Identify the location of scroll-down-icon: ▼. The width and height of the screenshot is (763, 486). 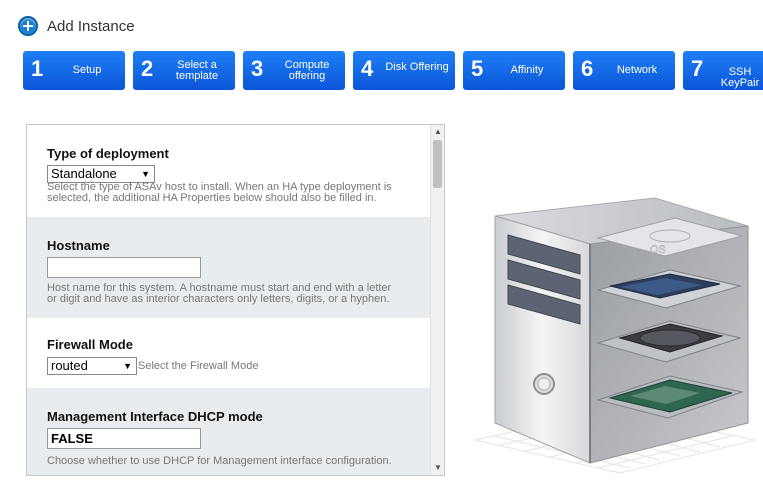
(437, 468).